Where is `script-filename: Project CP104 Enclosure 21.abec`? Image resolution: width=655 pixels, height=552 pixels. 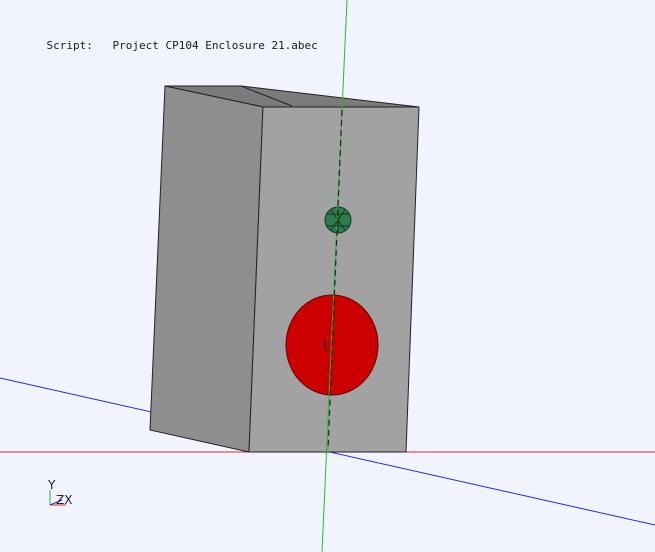 script-filename: Project CP104 Enclosure 21.abec is located at coordinates (215, 45).